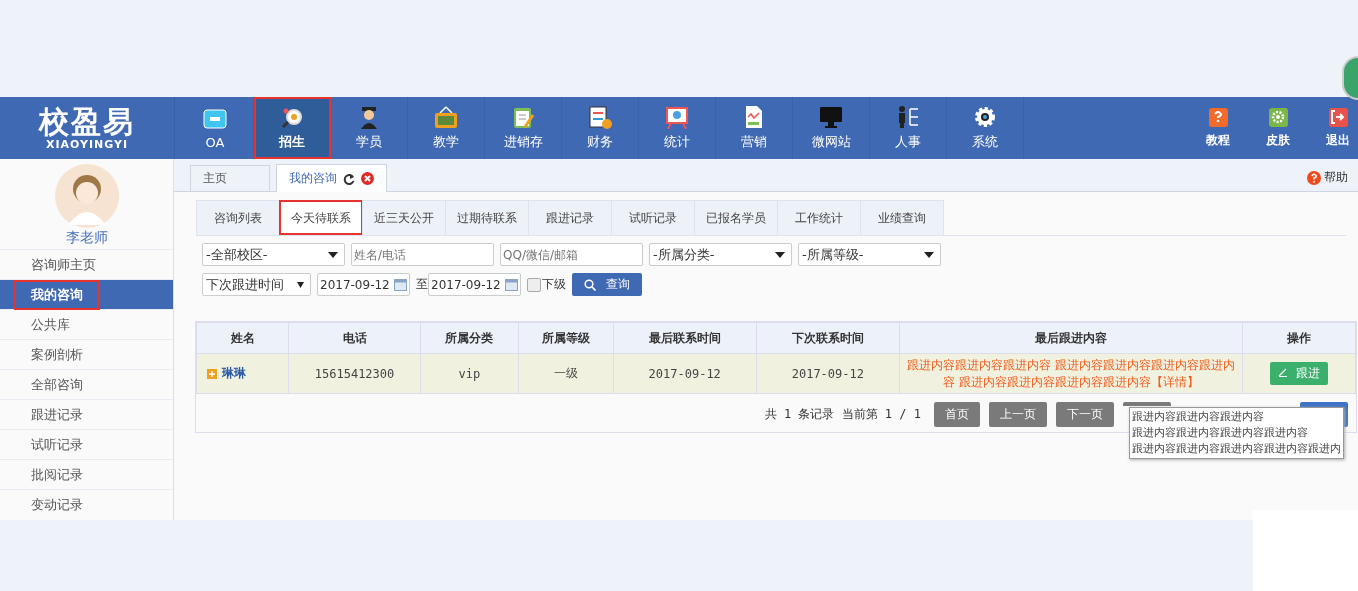 This screenshot has width=1358, height=591. What do you see at coordinates (215, 142) in the screenshot?
I see `nav-label: OA` at bounding box center [215, 142].